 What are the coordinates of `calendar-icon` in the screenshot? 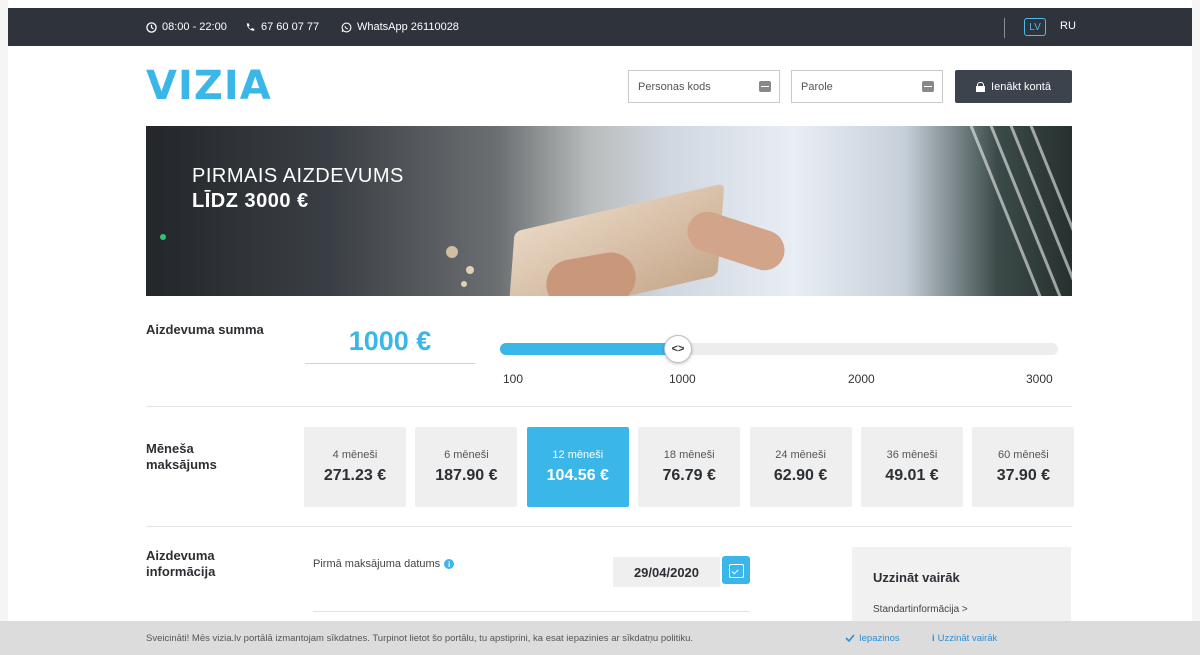 It's located at (736, 570).